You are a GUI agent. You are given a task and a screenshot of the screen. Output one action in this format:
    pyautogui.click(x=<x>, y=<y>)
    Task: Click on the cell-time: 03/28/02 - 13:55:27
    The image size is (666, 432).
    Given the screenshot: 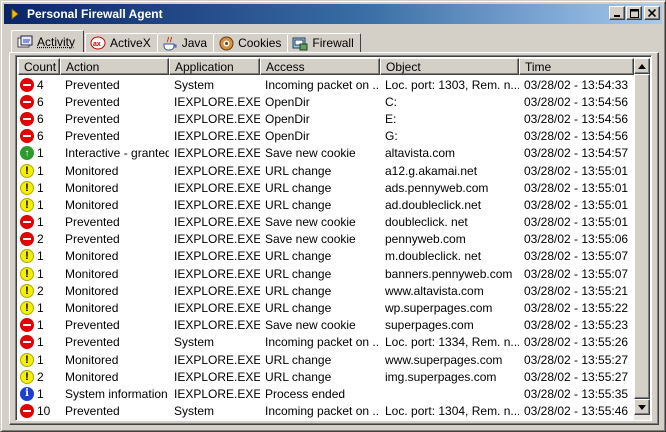 What is the action you would take?
    pyautogui.click(x=576, y=376)
    